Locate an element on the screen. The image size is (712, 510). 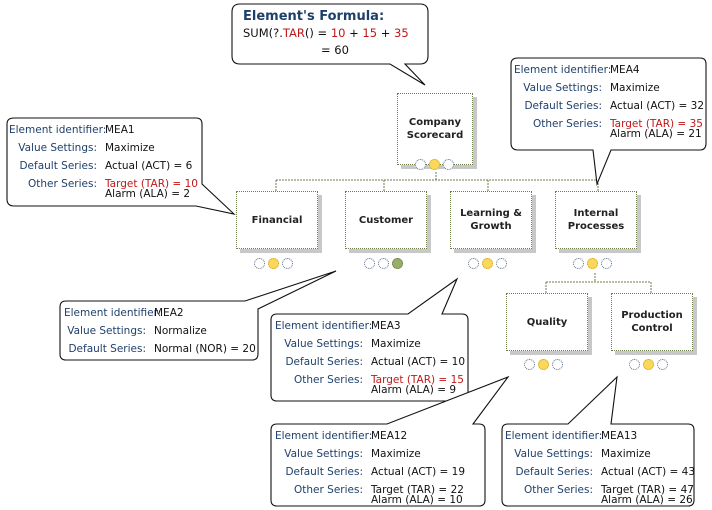
formula-term-b: 15 is located at coordinates (370, 33).